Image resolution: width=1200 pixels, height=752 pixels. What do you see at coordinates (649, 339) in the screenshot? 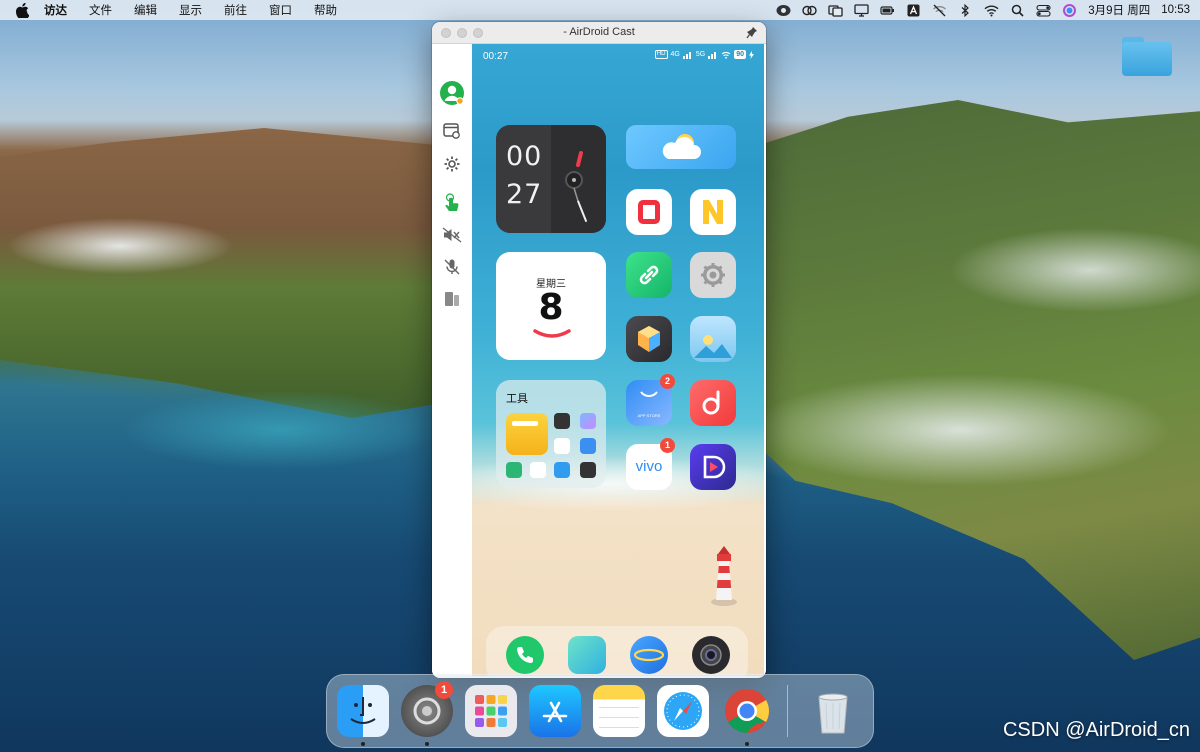
I see `app-cube` at bounding box center [649, 339].